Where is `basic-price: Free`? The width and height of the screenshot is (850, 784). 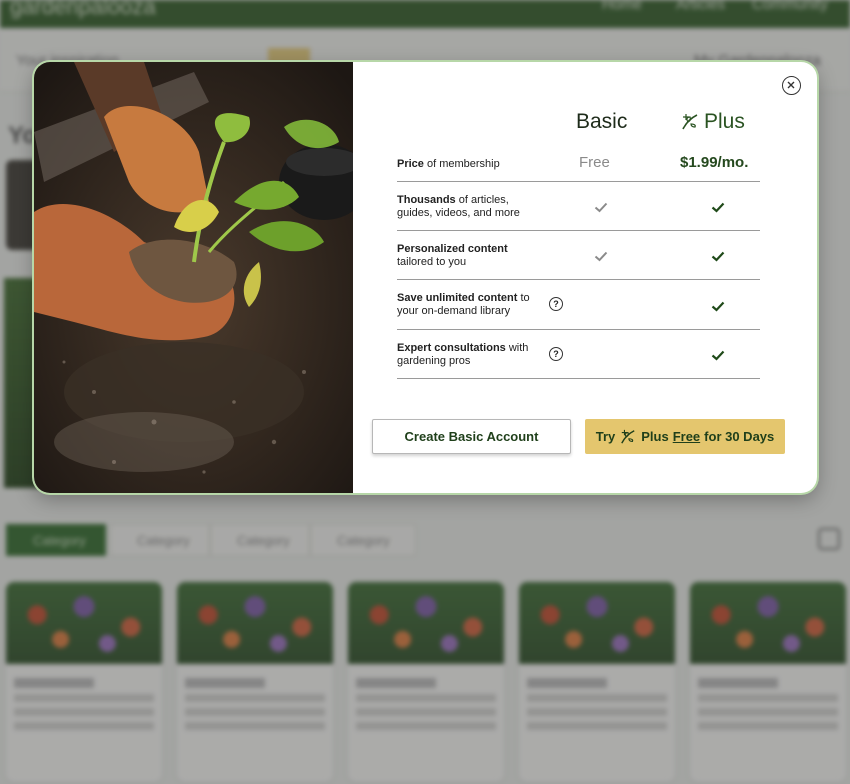
basic-price: Free is located at coordinates (594, 162).